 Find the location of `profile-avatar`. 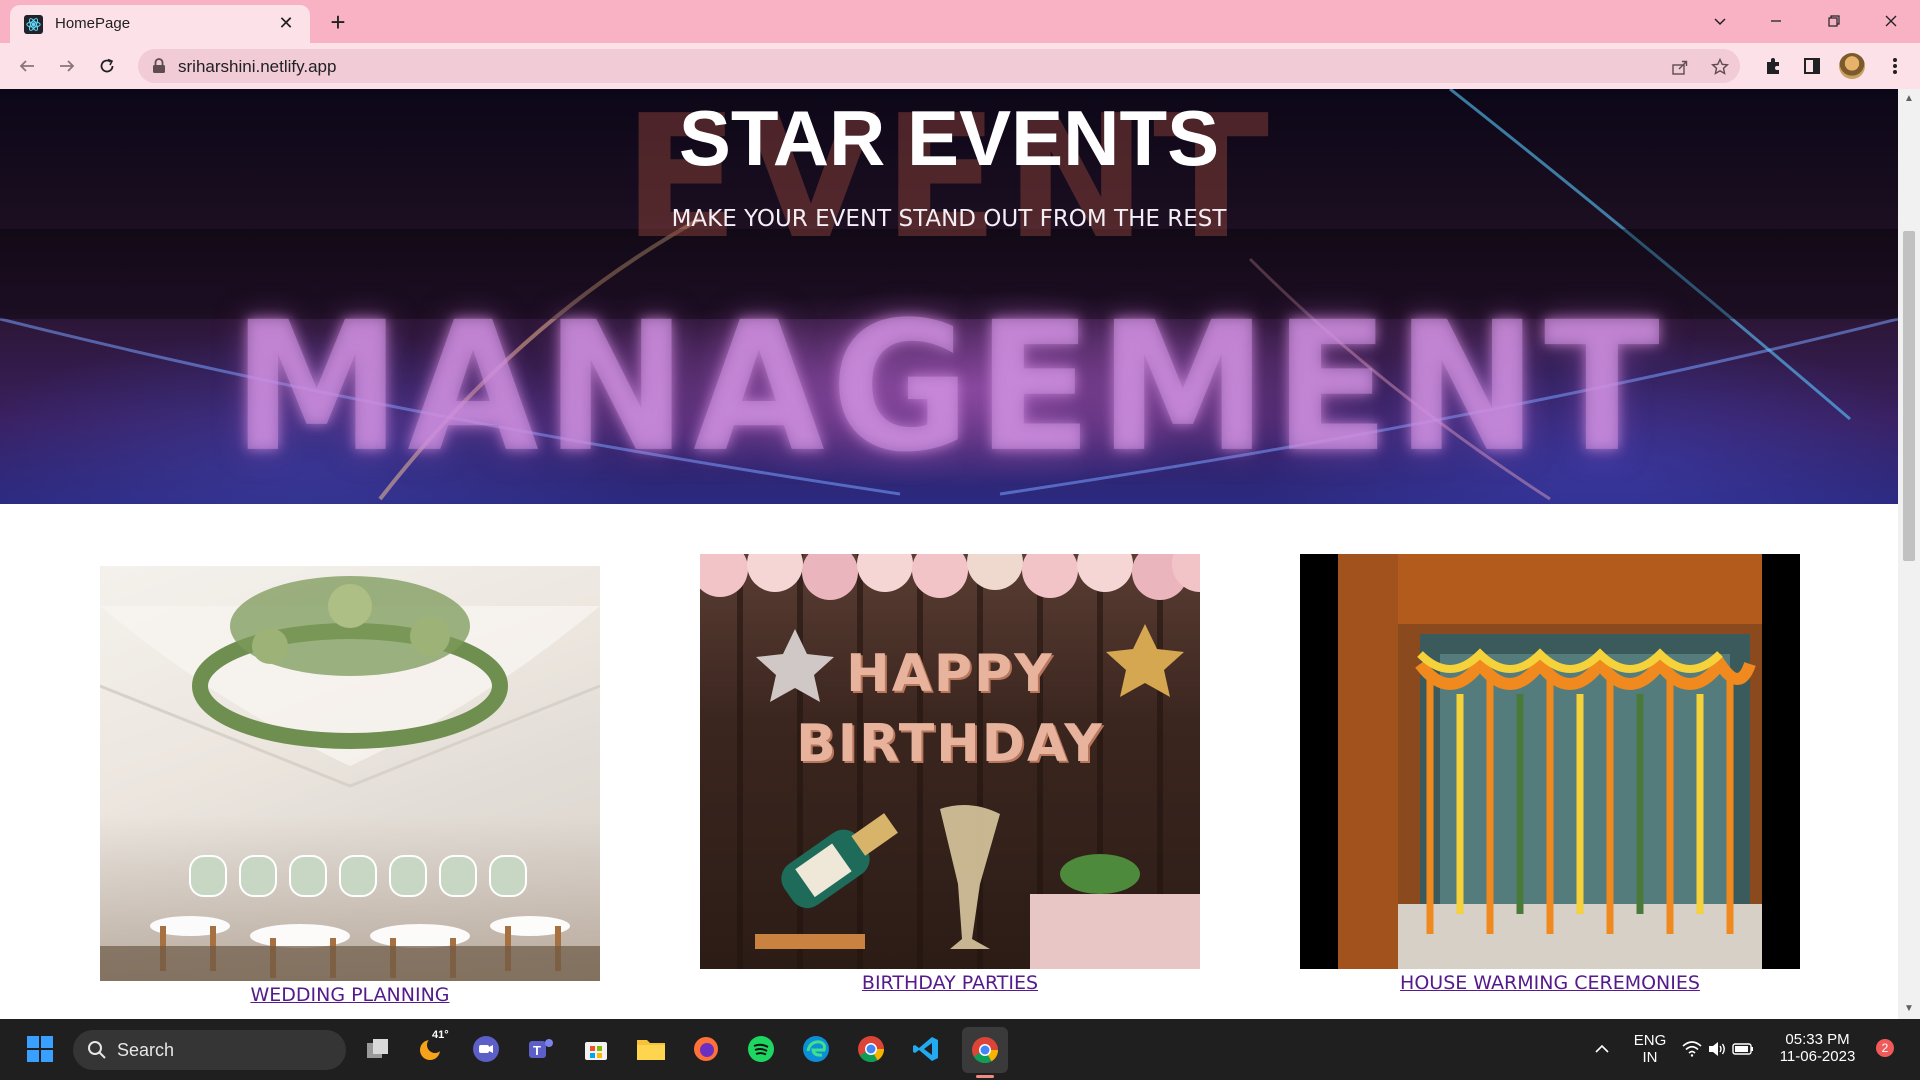

profile-avatar is located at coordinates (1852, 66).